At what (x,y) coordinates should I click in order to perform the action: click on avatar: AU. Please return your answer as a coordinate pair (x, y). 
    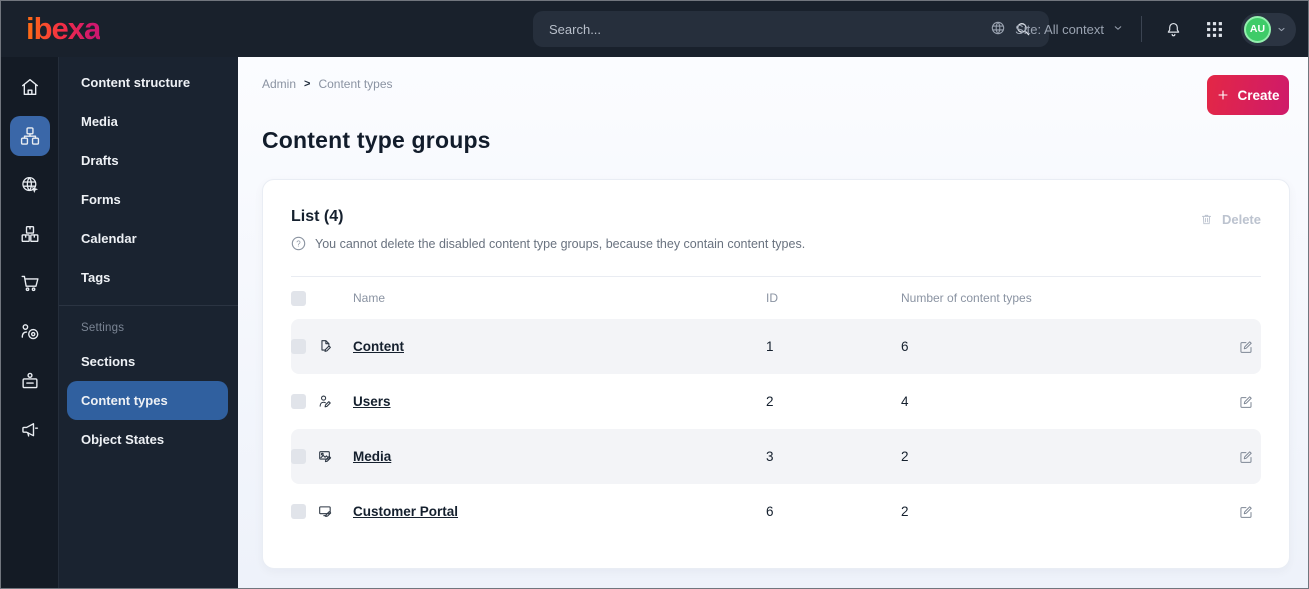
    Looking at the image, I should click on (1257, 29).